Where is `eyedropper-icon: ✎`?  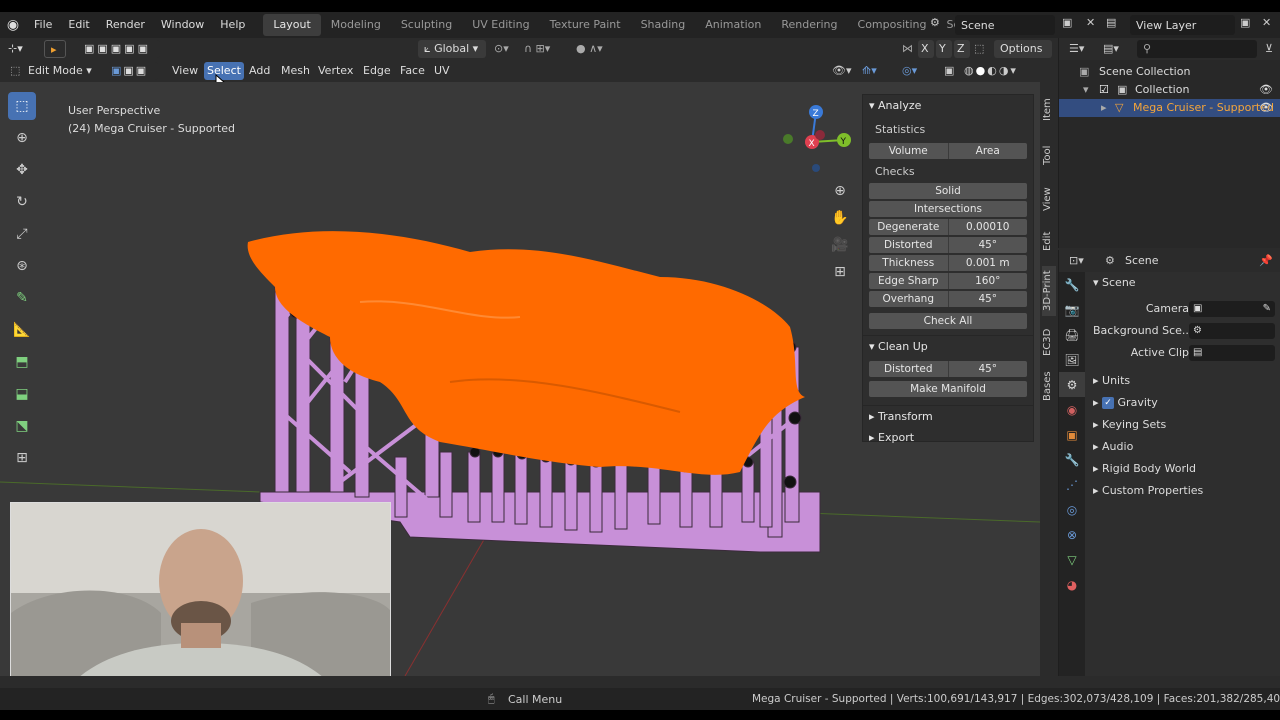
eyedropper-icon: ✎ is located at coordinates (1269, 309).